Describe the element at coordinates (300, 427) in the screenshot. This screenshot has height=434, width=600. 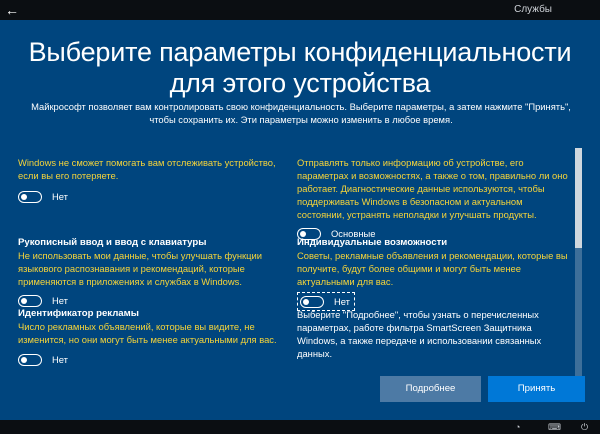
I see `bottom-bar: ◔ ⌨ ⏻` at that location.